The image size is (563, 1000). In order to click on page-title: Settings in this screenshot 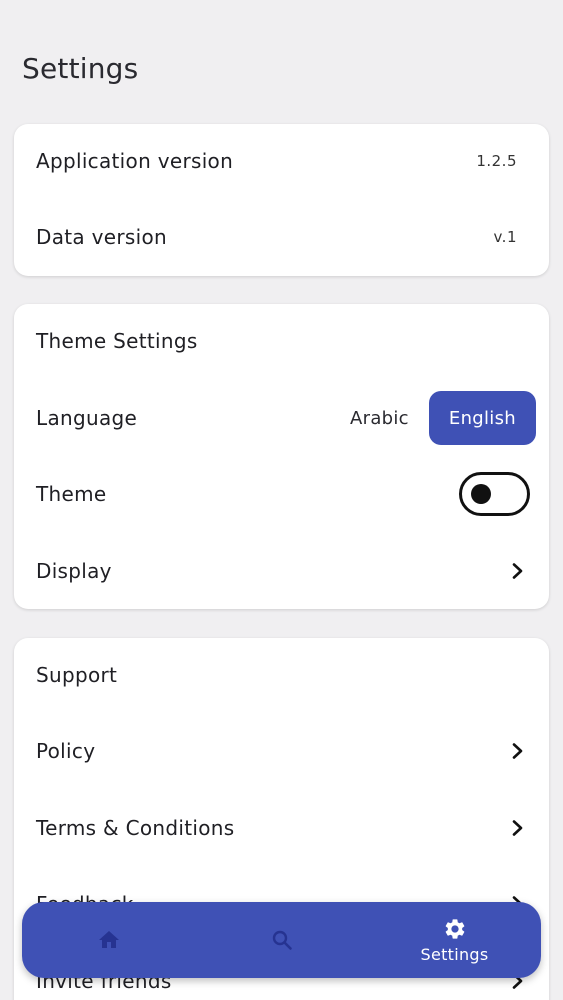, I will do `click(80, 68)`.